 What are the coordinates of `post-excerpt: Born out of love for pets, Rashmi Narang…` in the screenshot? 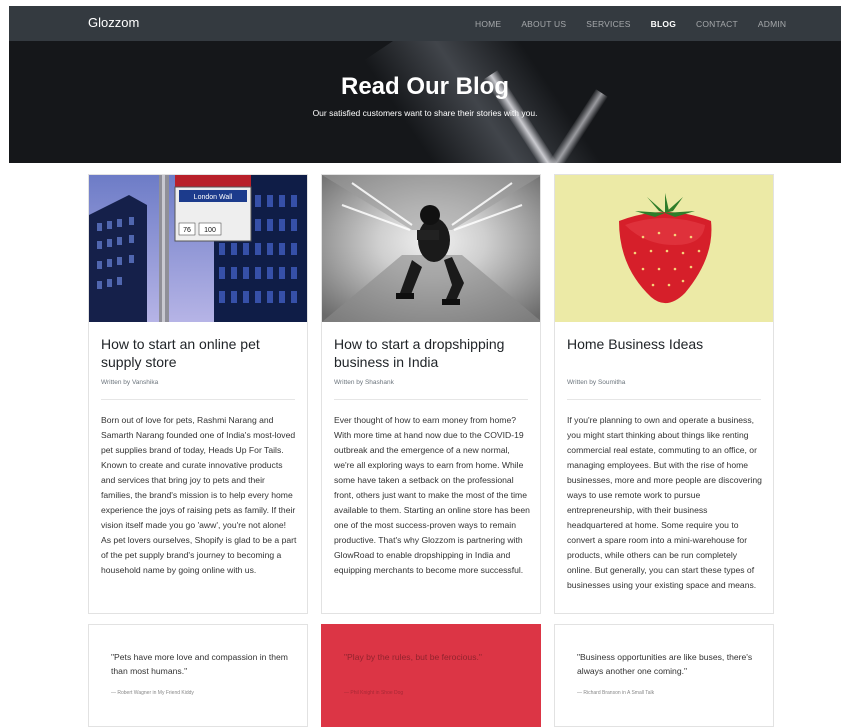 It's located at (199, 495).